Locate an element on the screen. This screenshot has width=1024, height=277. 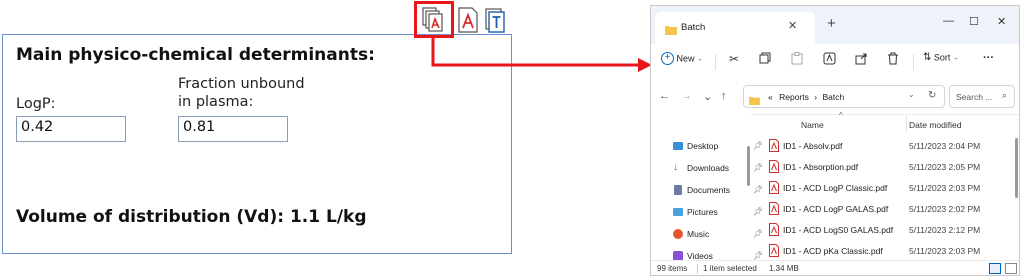
new-tab-icon: + is located at coordinates (831, 23).